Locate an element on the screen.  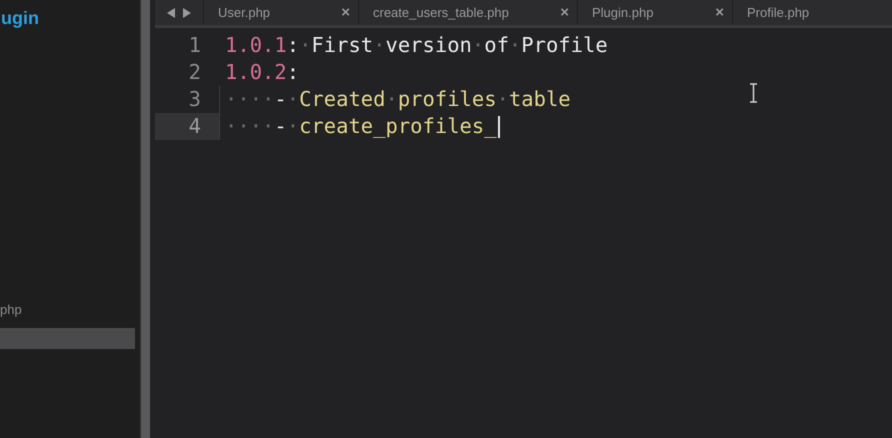
code-line: 1.0.1:·First·version·of·Profile is located at coordinates (416, 45).